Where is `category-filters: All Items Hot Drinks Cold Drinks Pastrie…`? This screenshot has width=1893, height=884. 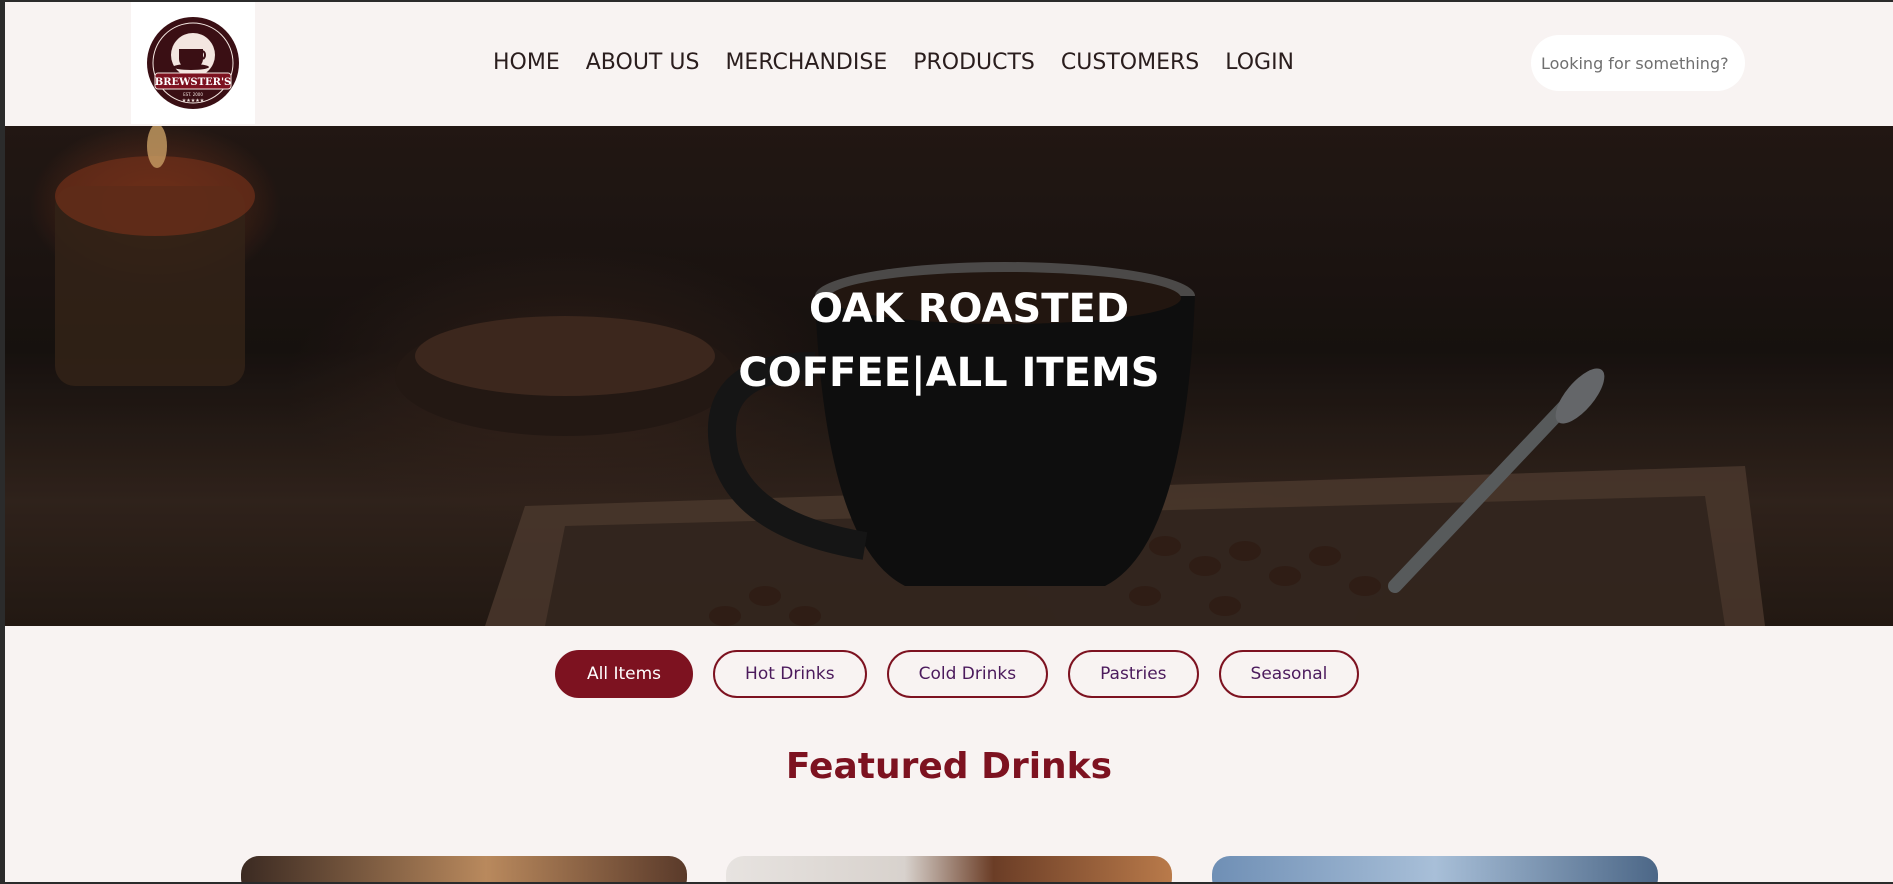
category-filters: All Items Hot Drinks Cold Drinks Pastrie… is located at coordinates (957, 674).